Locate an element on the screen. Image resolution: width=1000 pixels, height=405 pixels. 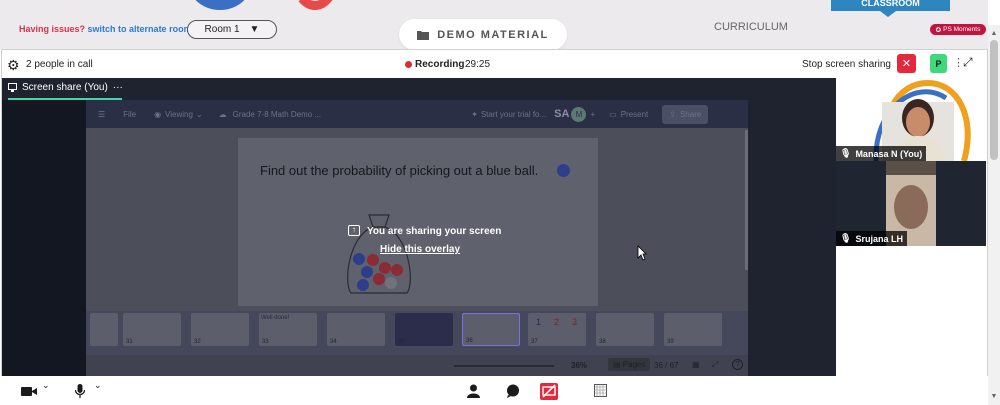
participant-name: Srujana LH is located at coordinates (879, 238).